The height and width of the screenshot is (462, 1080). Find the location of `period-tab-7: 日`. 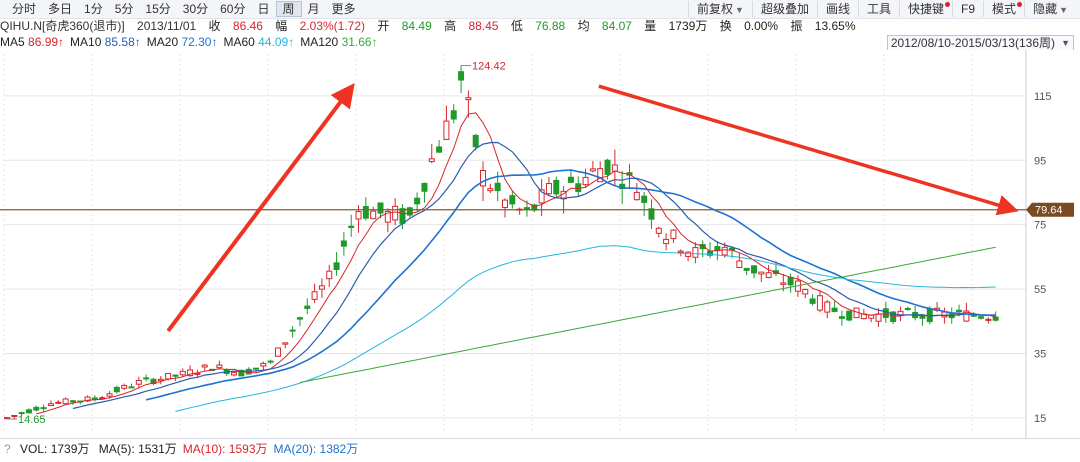

period-tab-7: 日 is located at coordinates (263, 9).